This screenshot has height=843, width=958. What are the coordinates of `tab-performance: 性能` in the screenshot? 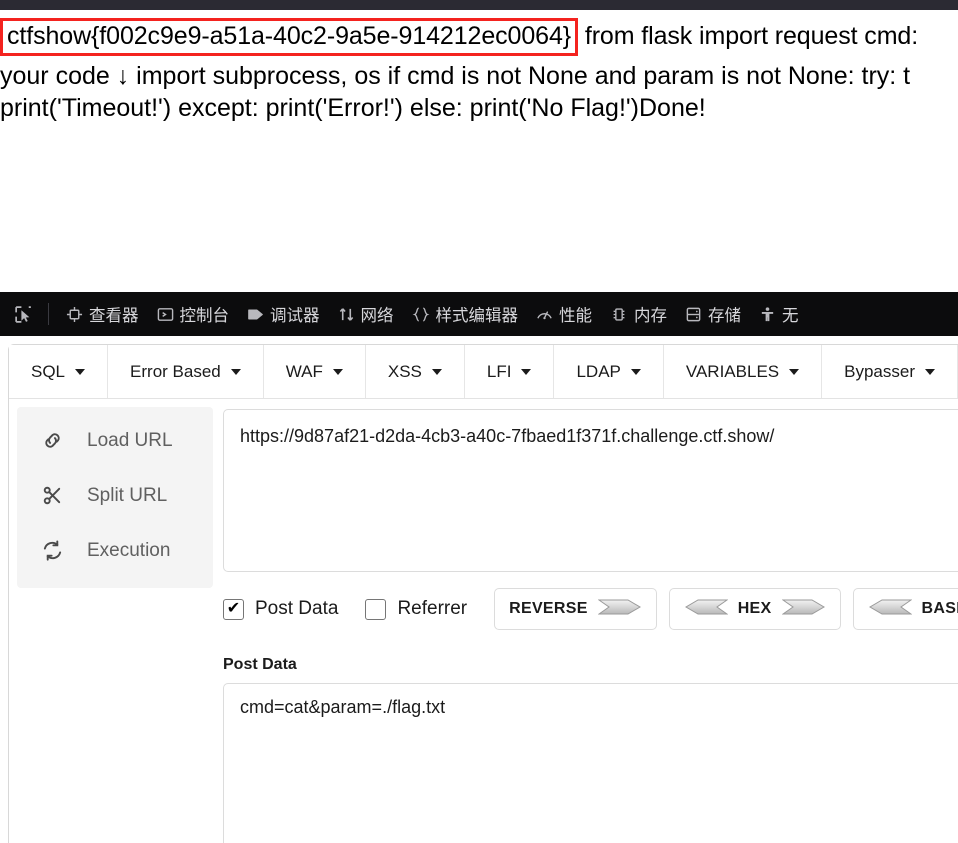 It's located at (564, 314).